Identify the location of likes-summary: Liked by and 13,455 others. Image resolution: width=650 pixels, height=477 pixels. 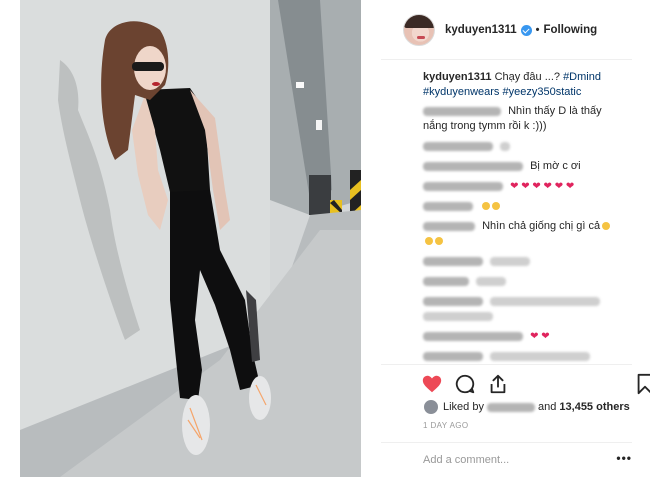
(526, 407).